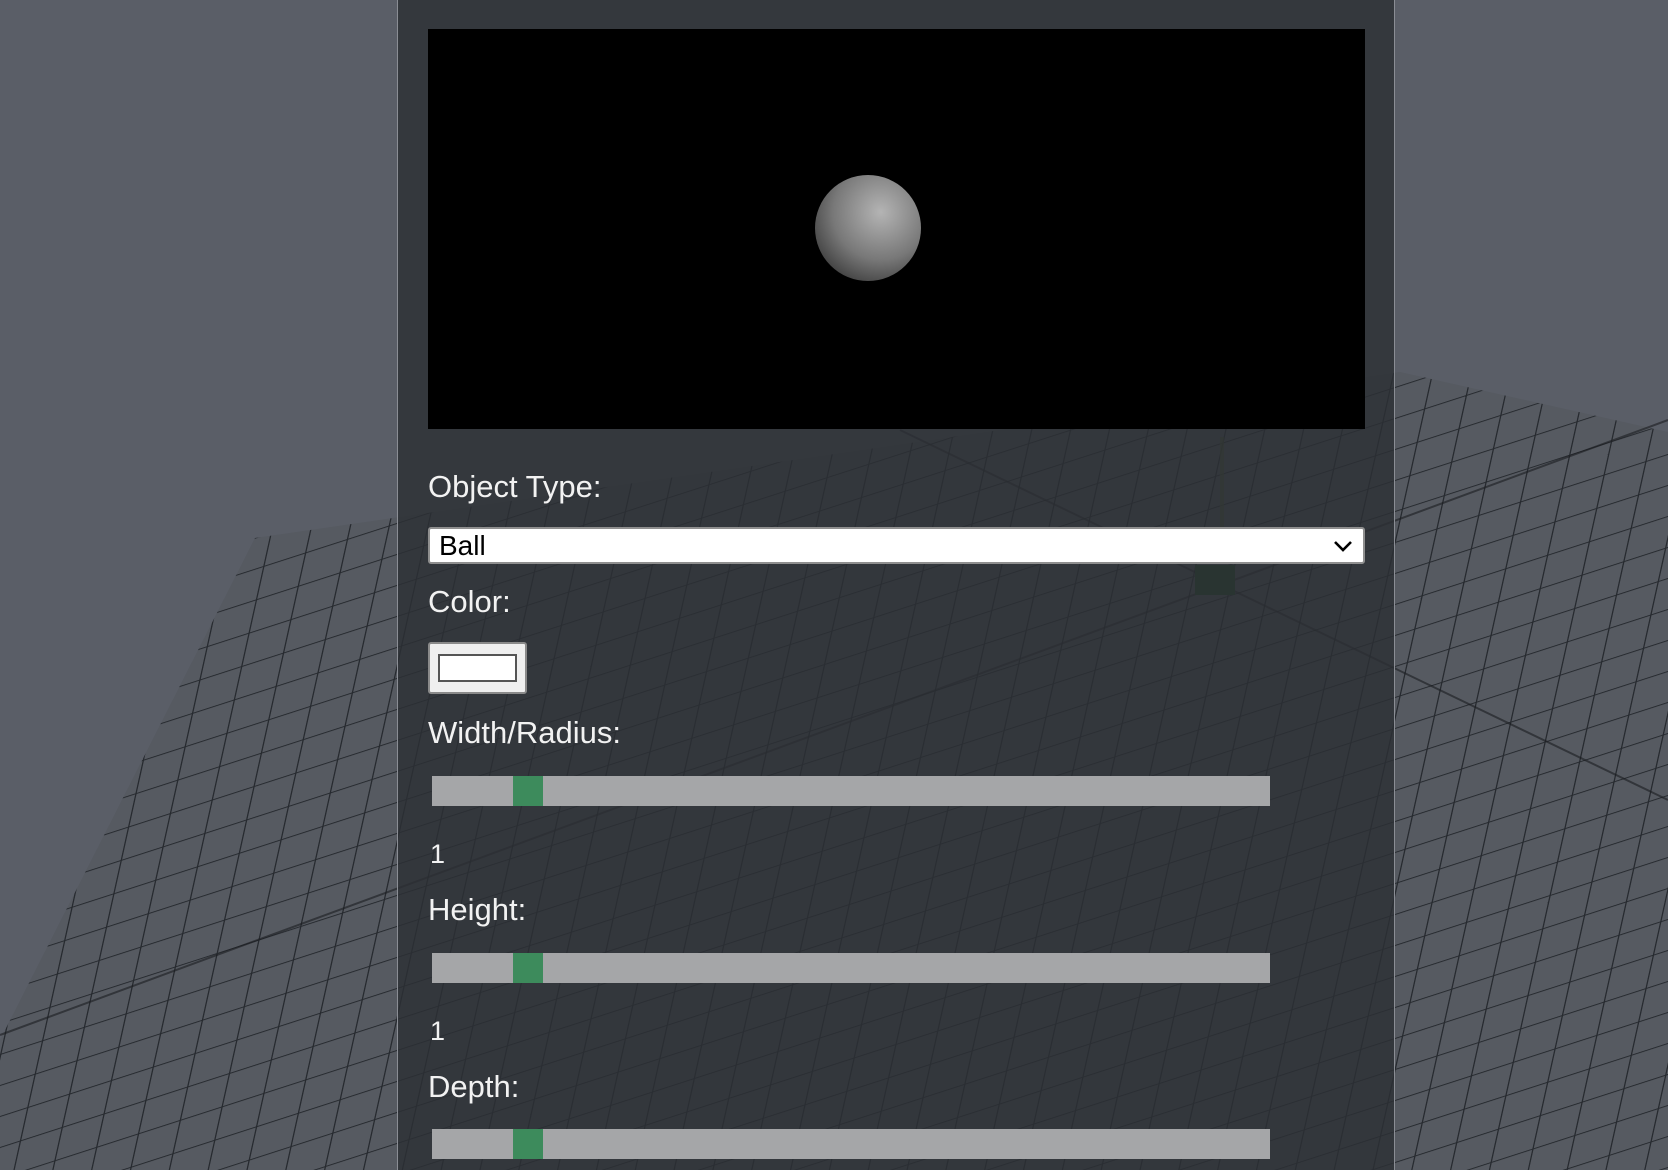 The image size is (1668, 1170). What do you see at coordinates (851, 791) in the screenshot?
I see `width-radius-slider` at bounding box center [851, 791].